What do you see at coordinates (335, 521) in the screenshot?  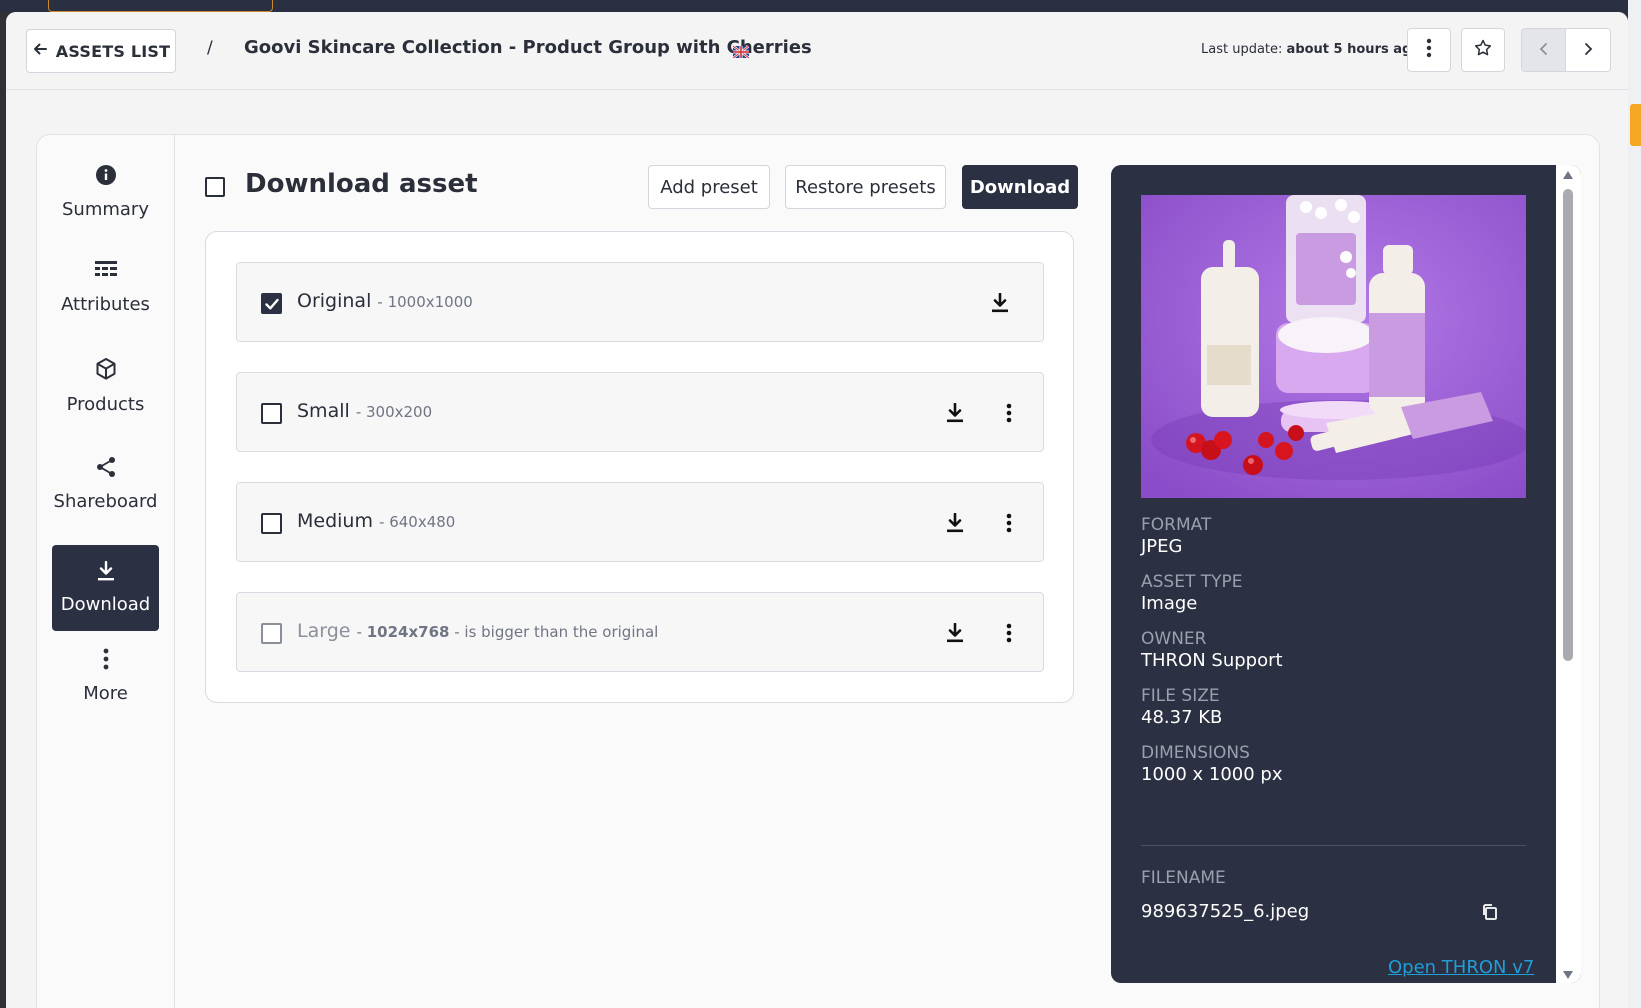 I see `preset-name: Medium` at bounding box center [335, 521].